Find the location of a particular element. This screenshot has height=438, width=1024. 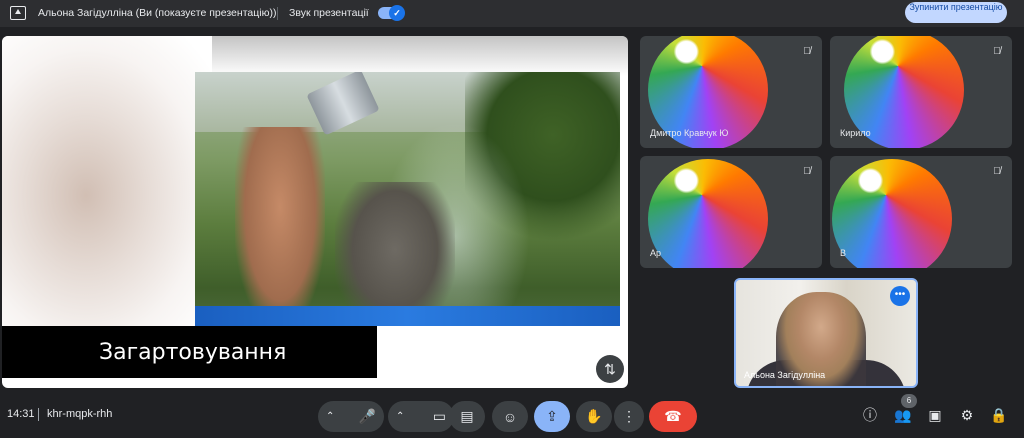

present-icon: ⇪ is located at coordinates (552, 416).